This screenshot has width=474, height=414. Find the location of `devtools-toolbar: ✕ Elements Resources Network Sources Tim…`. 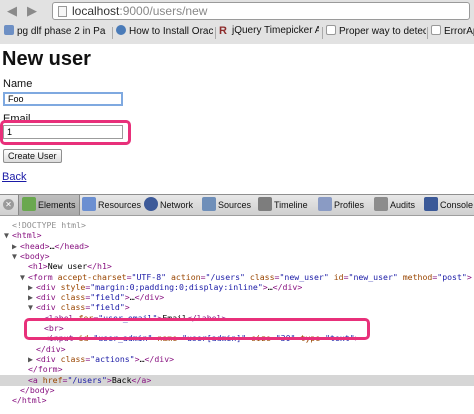

devtools-toolbar: ✕ Elements Resources Network Sources Tim… is located at coordinates (237, 205).